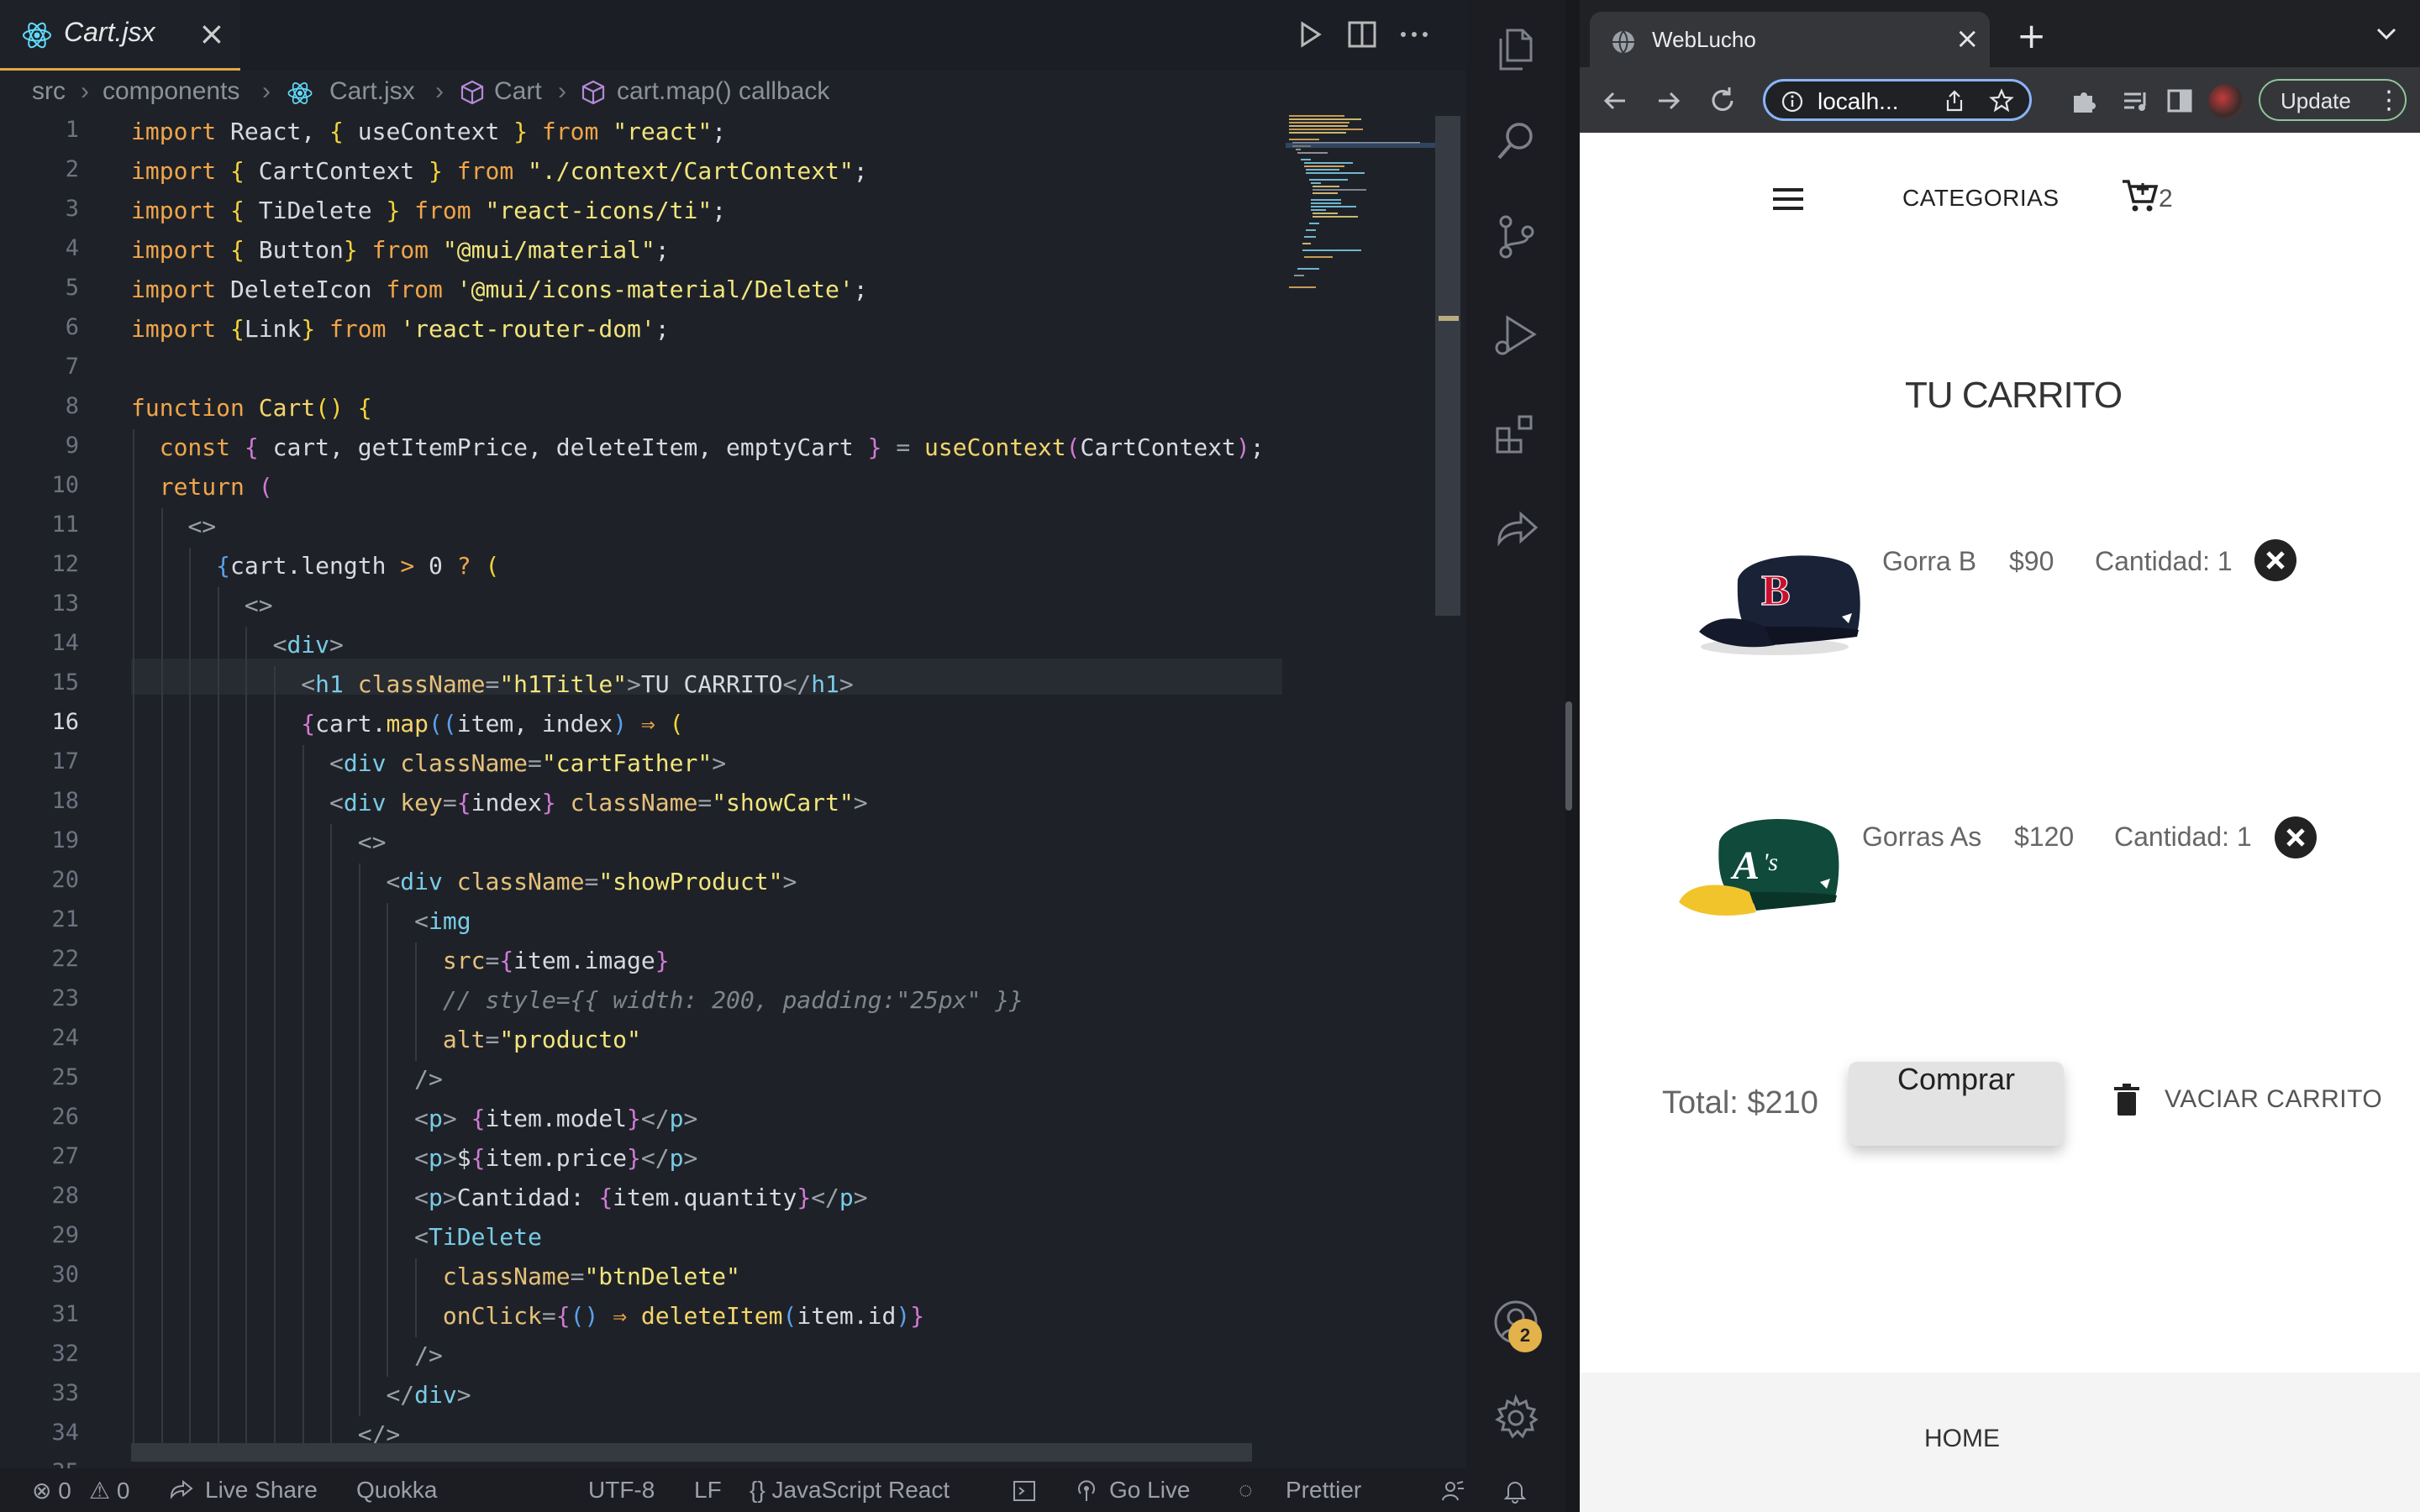  I want to click on code-line: function Cart() {, so click(251, 408).